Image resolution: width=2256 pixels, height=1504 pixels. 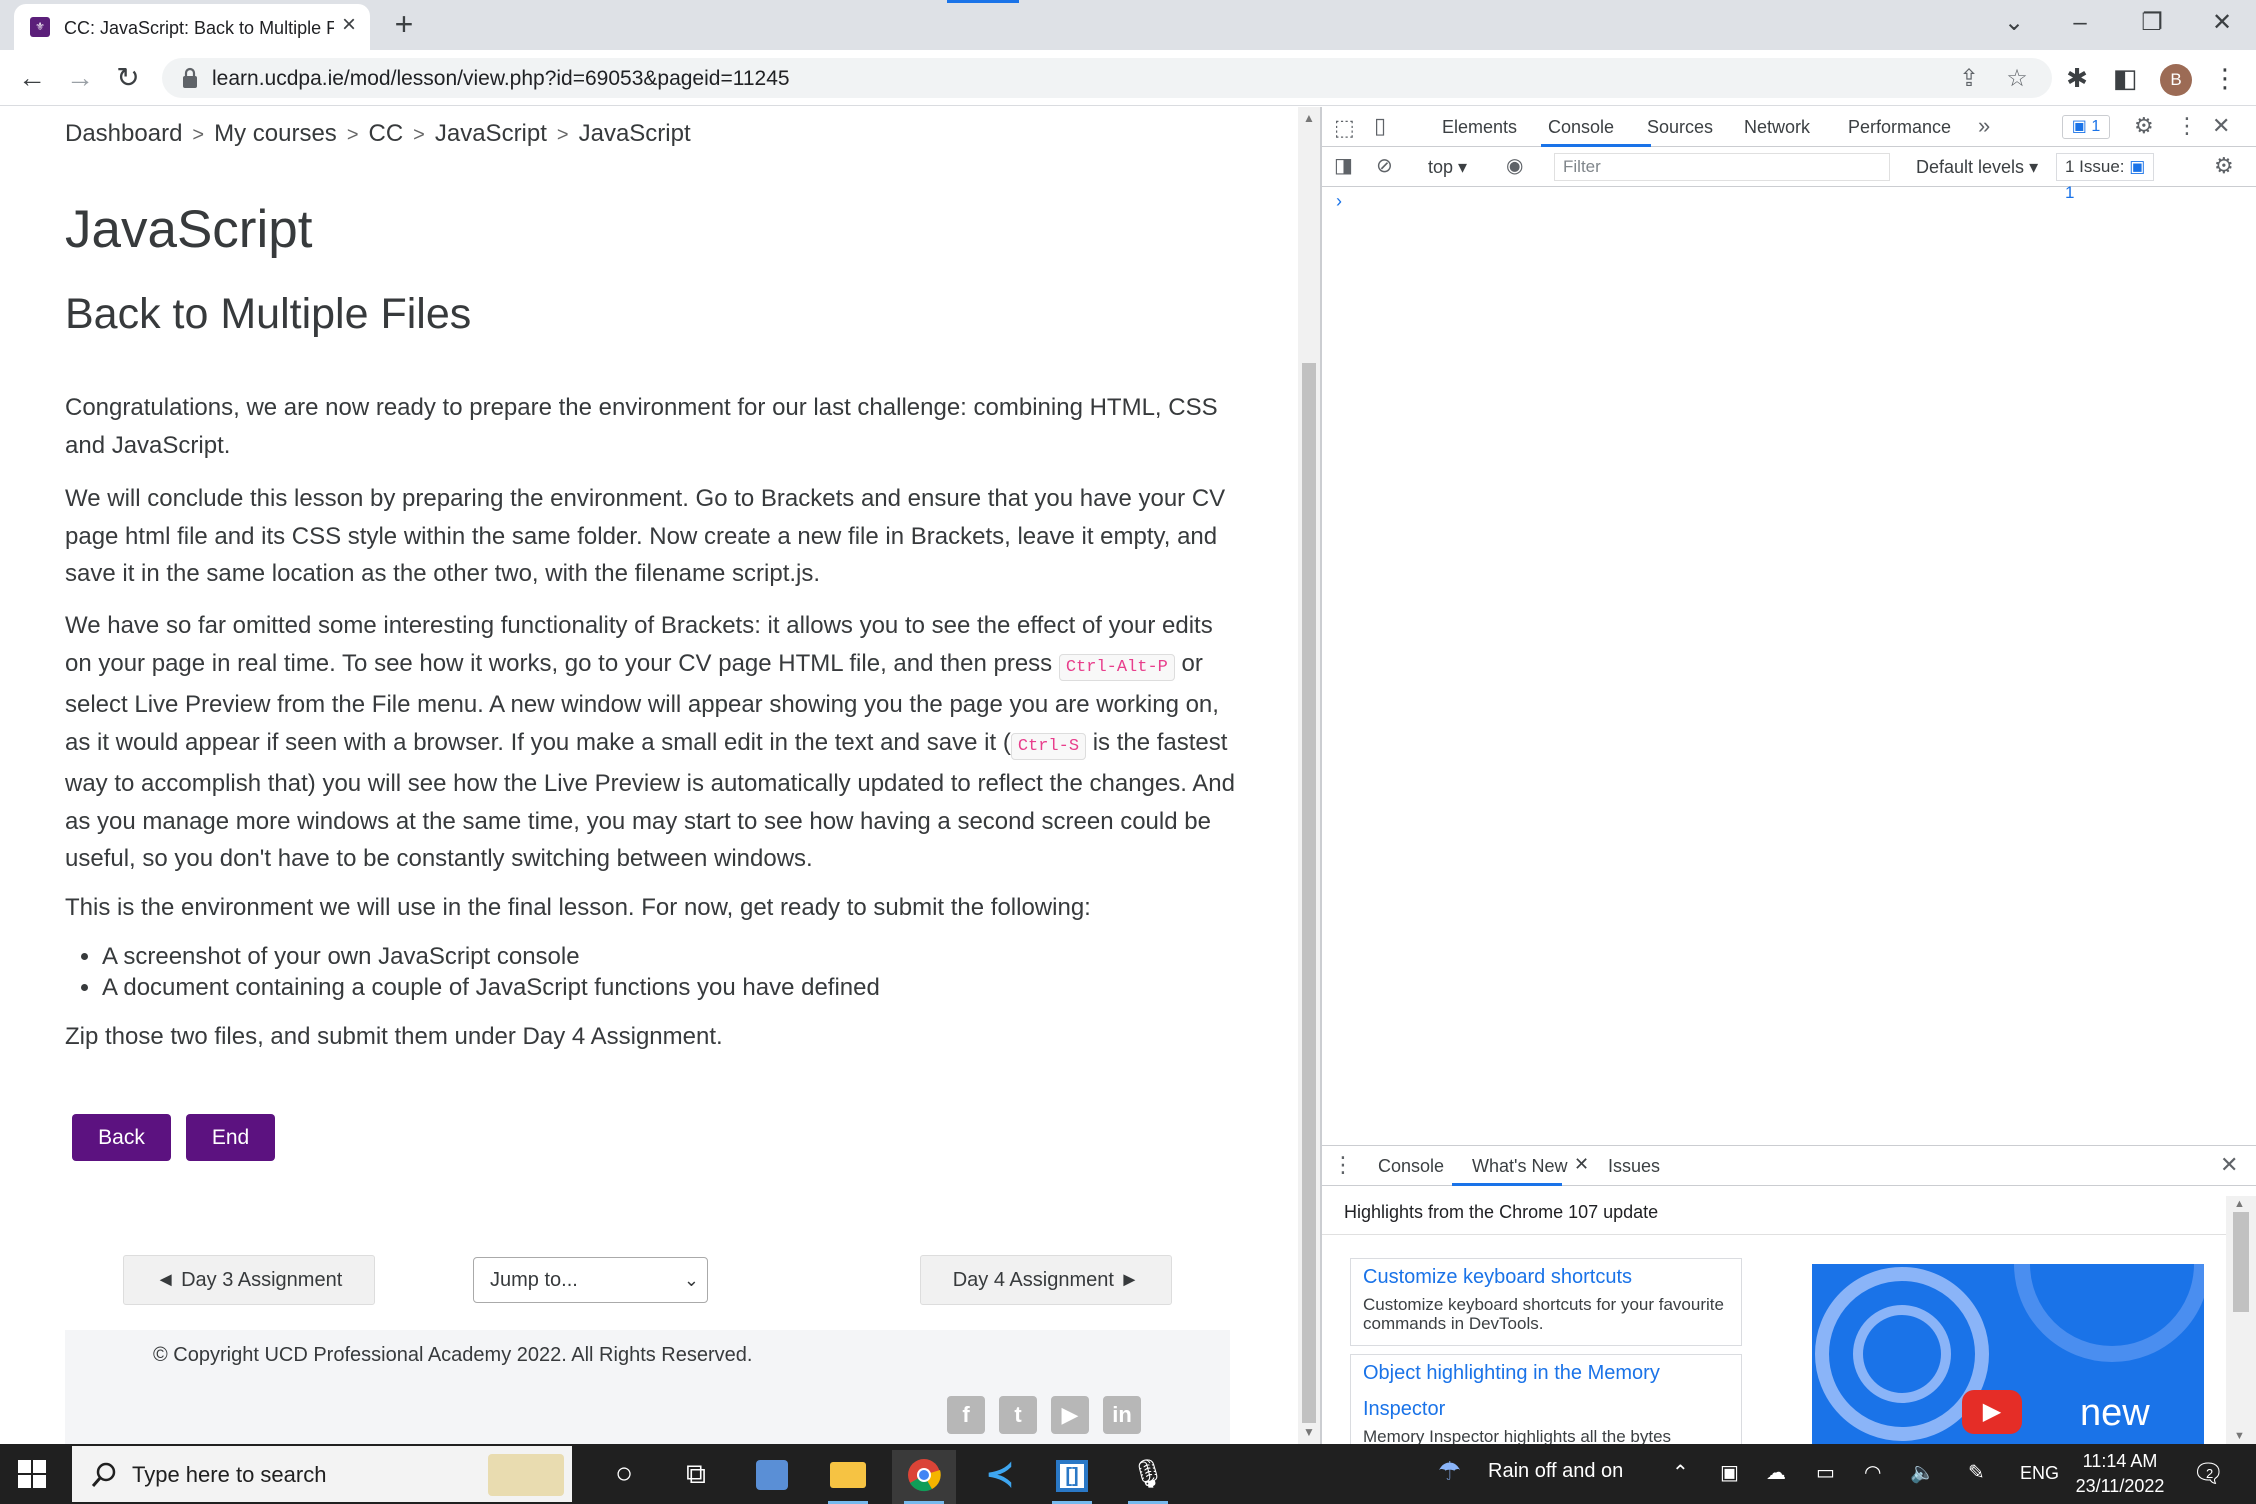 I want to click on console-prompt-icon: ›, so click(x=1339, y=201).